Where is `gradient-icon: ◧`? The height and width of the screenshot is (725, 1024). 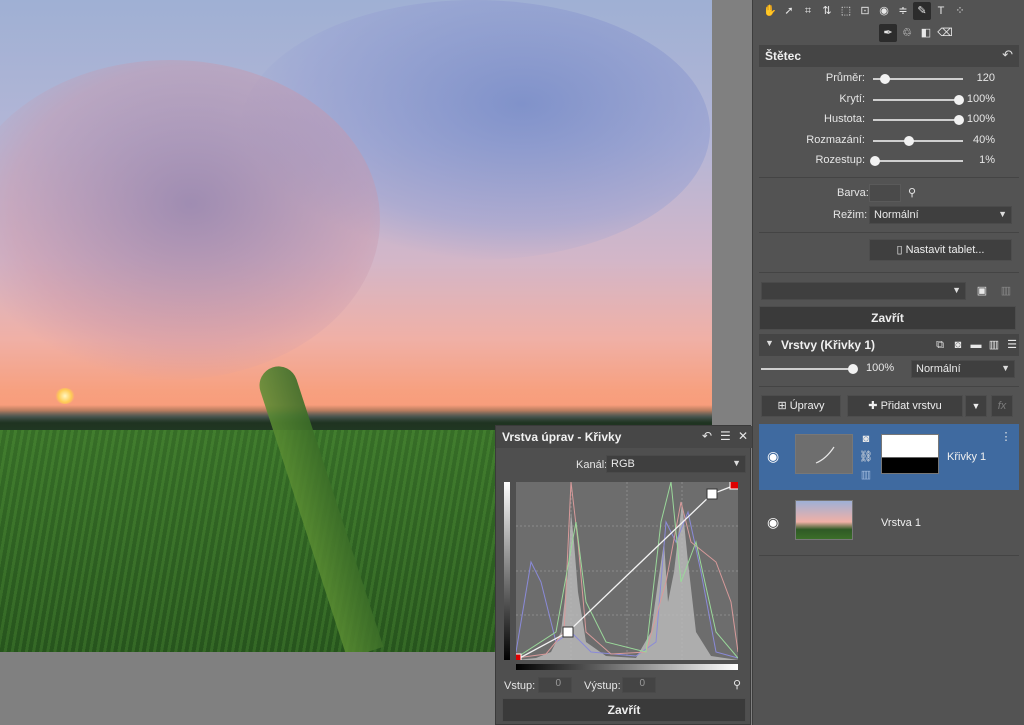 gradient-icon: ◧ is located at coordinates (926, 33).